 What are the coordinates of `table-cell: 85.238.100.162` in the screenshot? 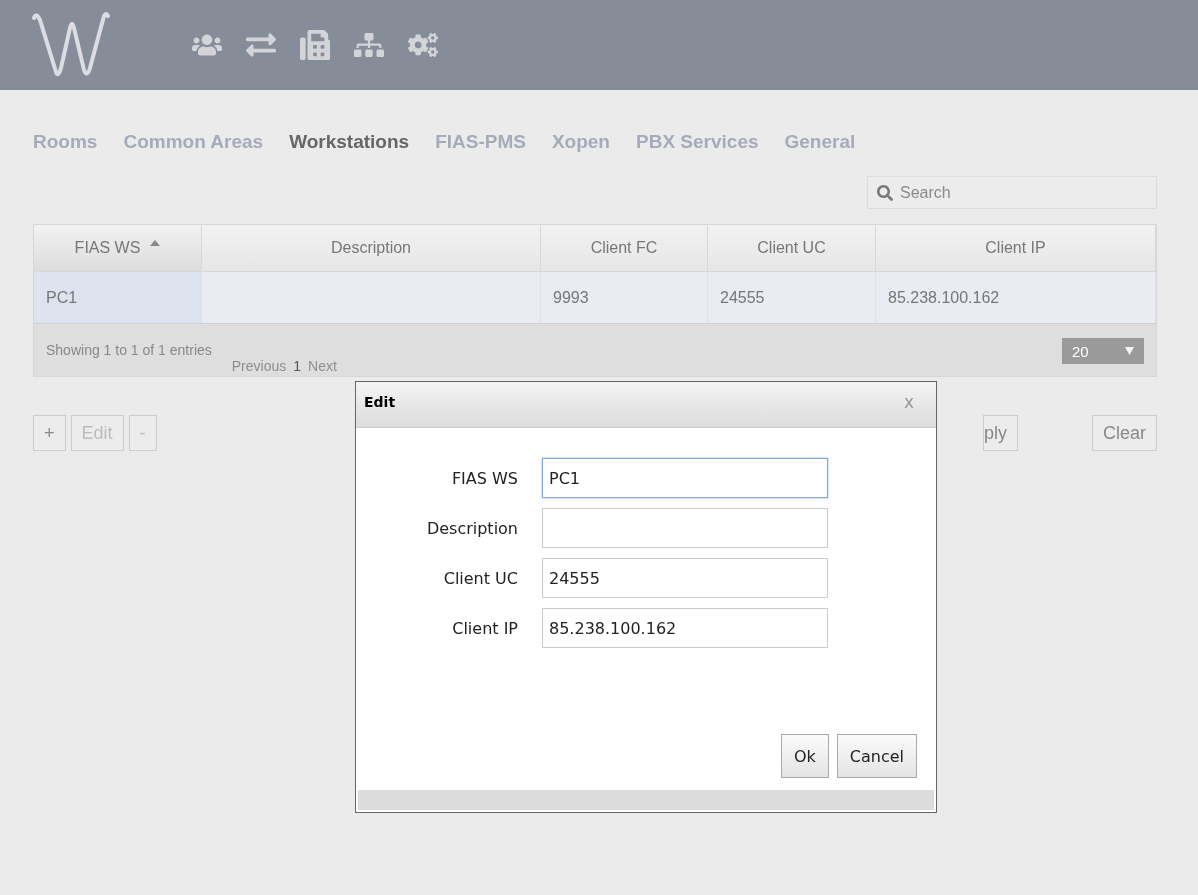 It's located at (1016, 297).